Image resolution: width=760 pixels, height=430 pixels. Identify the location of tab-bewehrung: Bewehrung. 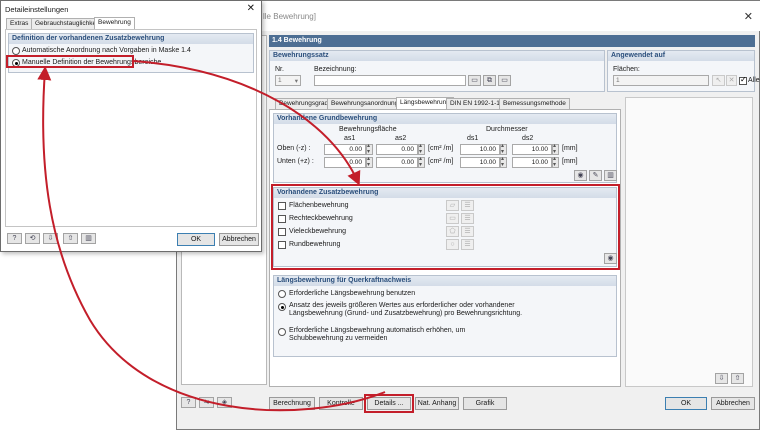
(114, 23).